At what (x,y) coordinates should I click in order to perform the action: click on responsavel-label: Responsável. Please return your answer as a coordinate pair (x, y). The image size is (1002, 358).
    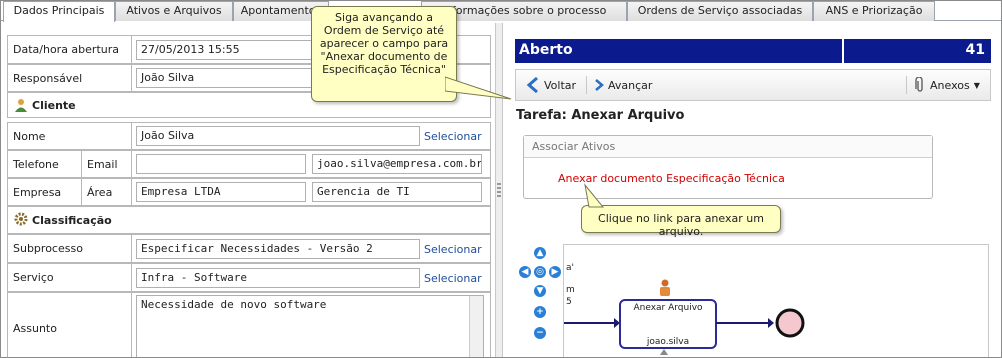
    Looking at the image, I should click on (70, 78).